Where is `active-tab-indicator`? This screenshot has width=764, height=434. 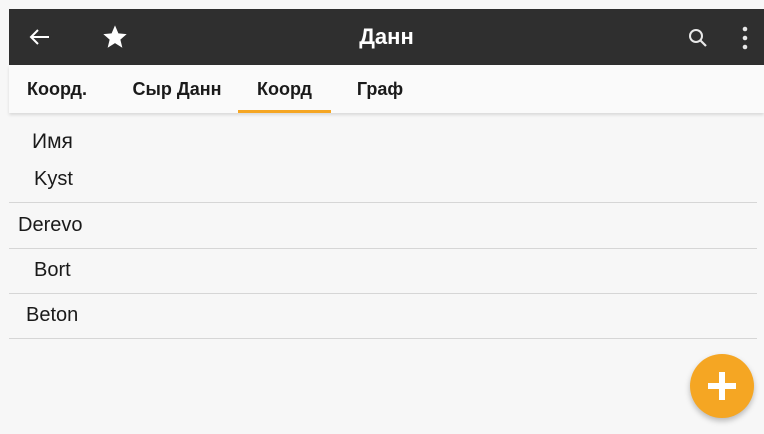 active-tab-indicator is located at coordinates (284, 111).